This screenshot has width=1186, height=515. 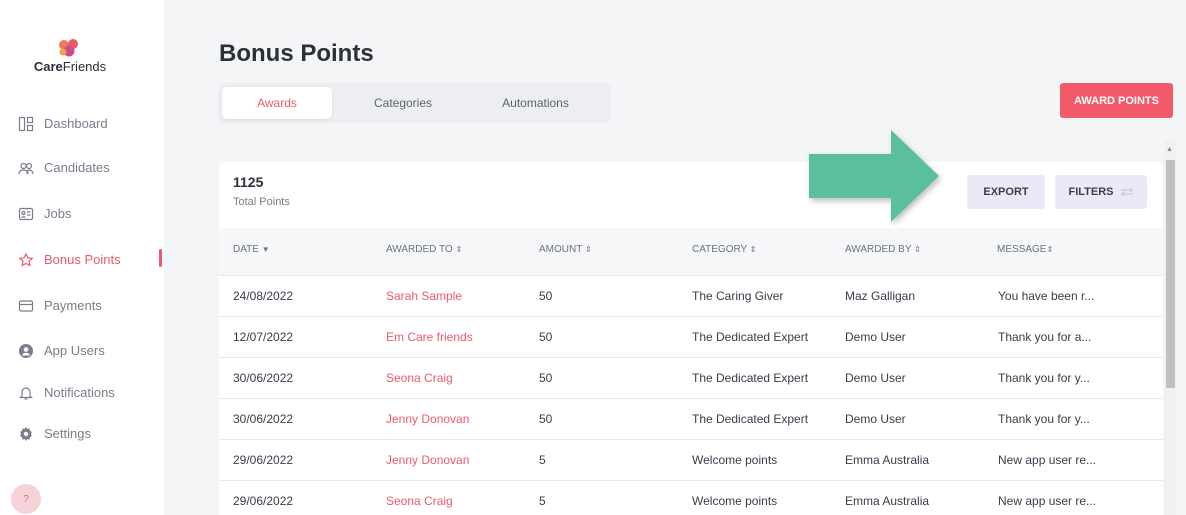 I want to click on sidebar-item-label: Settings, so click(x=67, y=433).